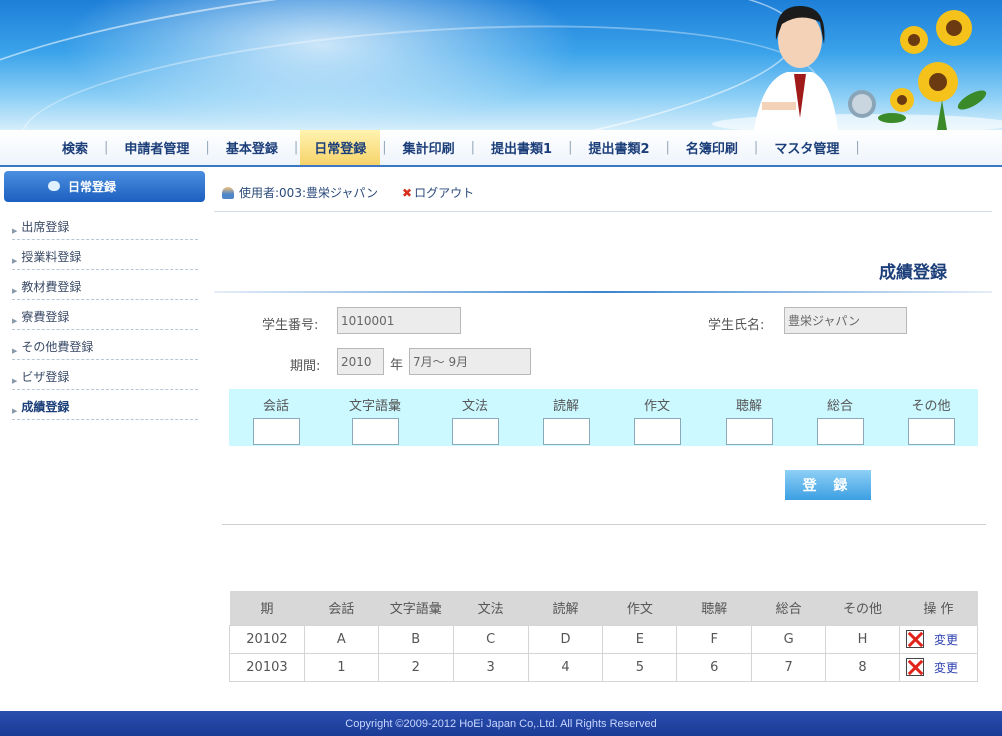 The image size is (1002, 736). I want to click on nav-item-search: 検索, so click(75, 147).